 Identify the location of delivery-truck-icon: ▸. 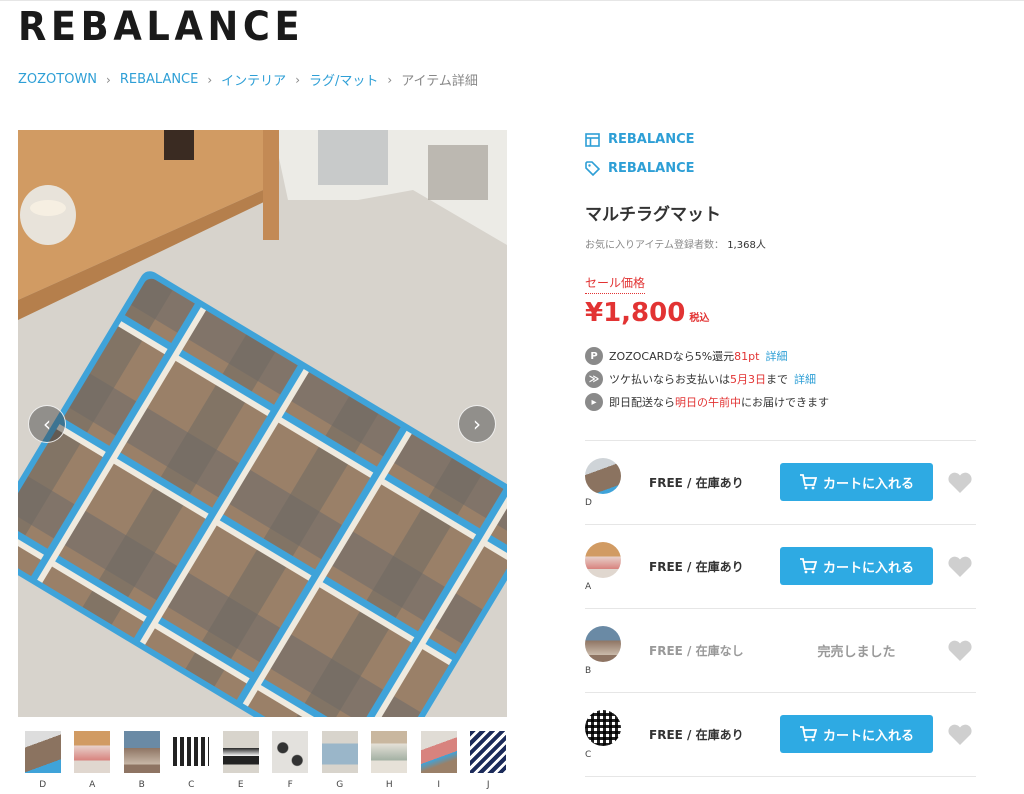
(594, 402).